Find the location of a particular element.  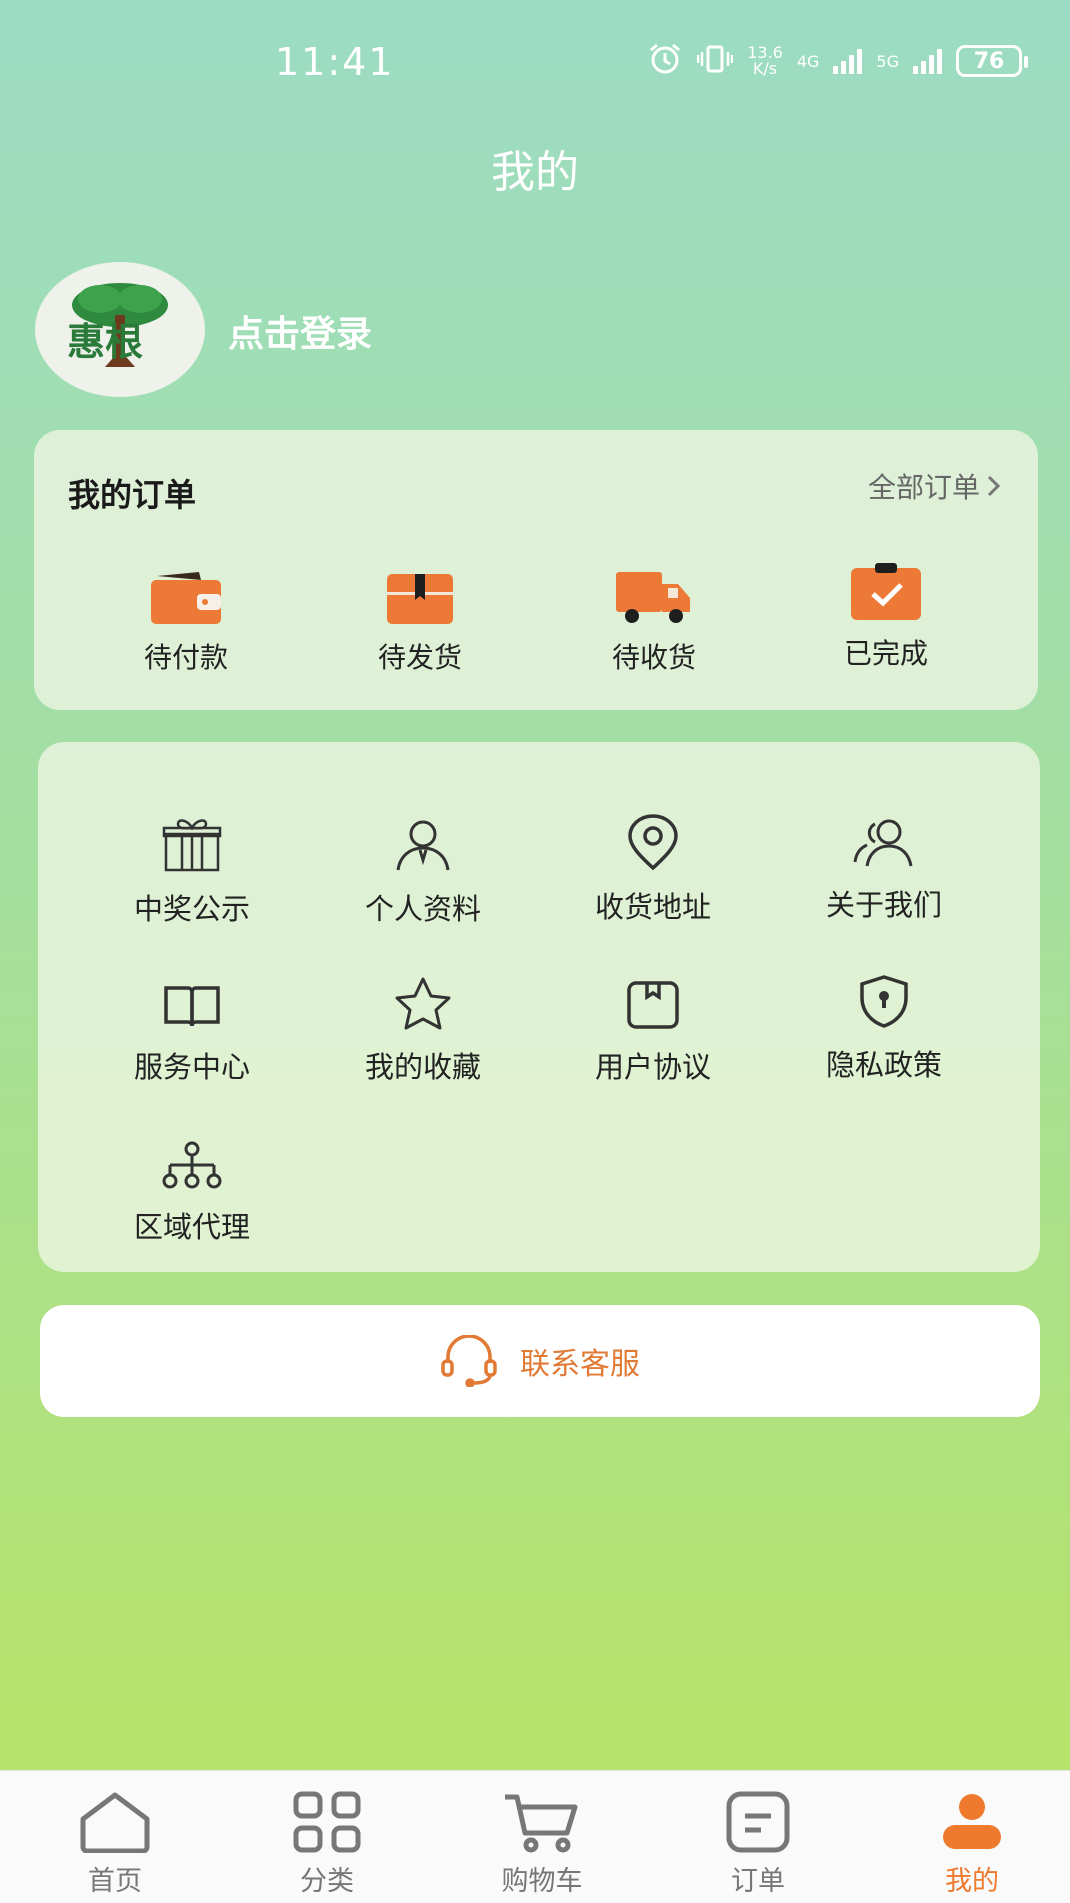

wallet-icon is located at coordinates (186, 598).